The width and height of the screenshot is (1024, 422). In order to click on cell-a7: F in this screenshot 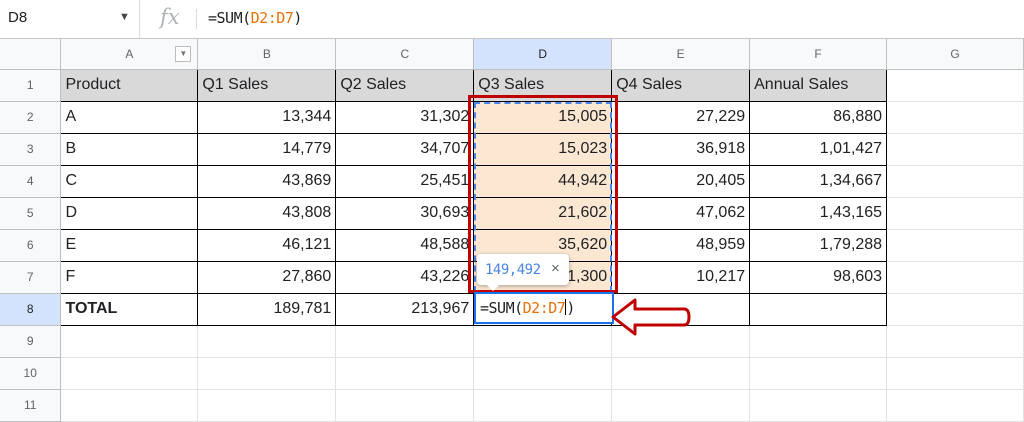, I will do `click(129, 277)`.